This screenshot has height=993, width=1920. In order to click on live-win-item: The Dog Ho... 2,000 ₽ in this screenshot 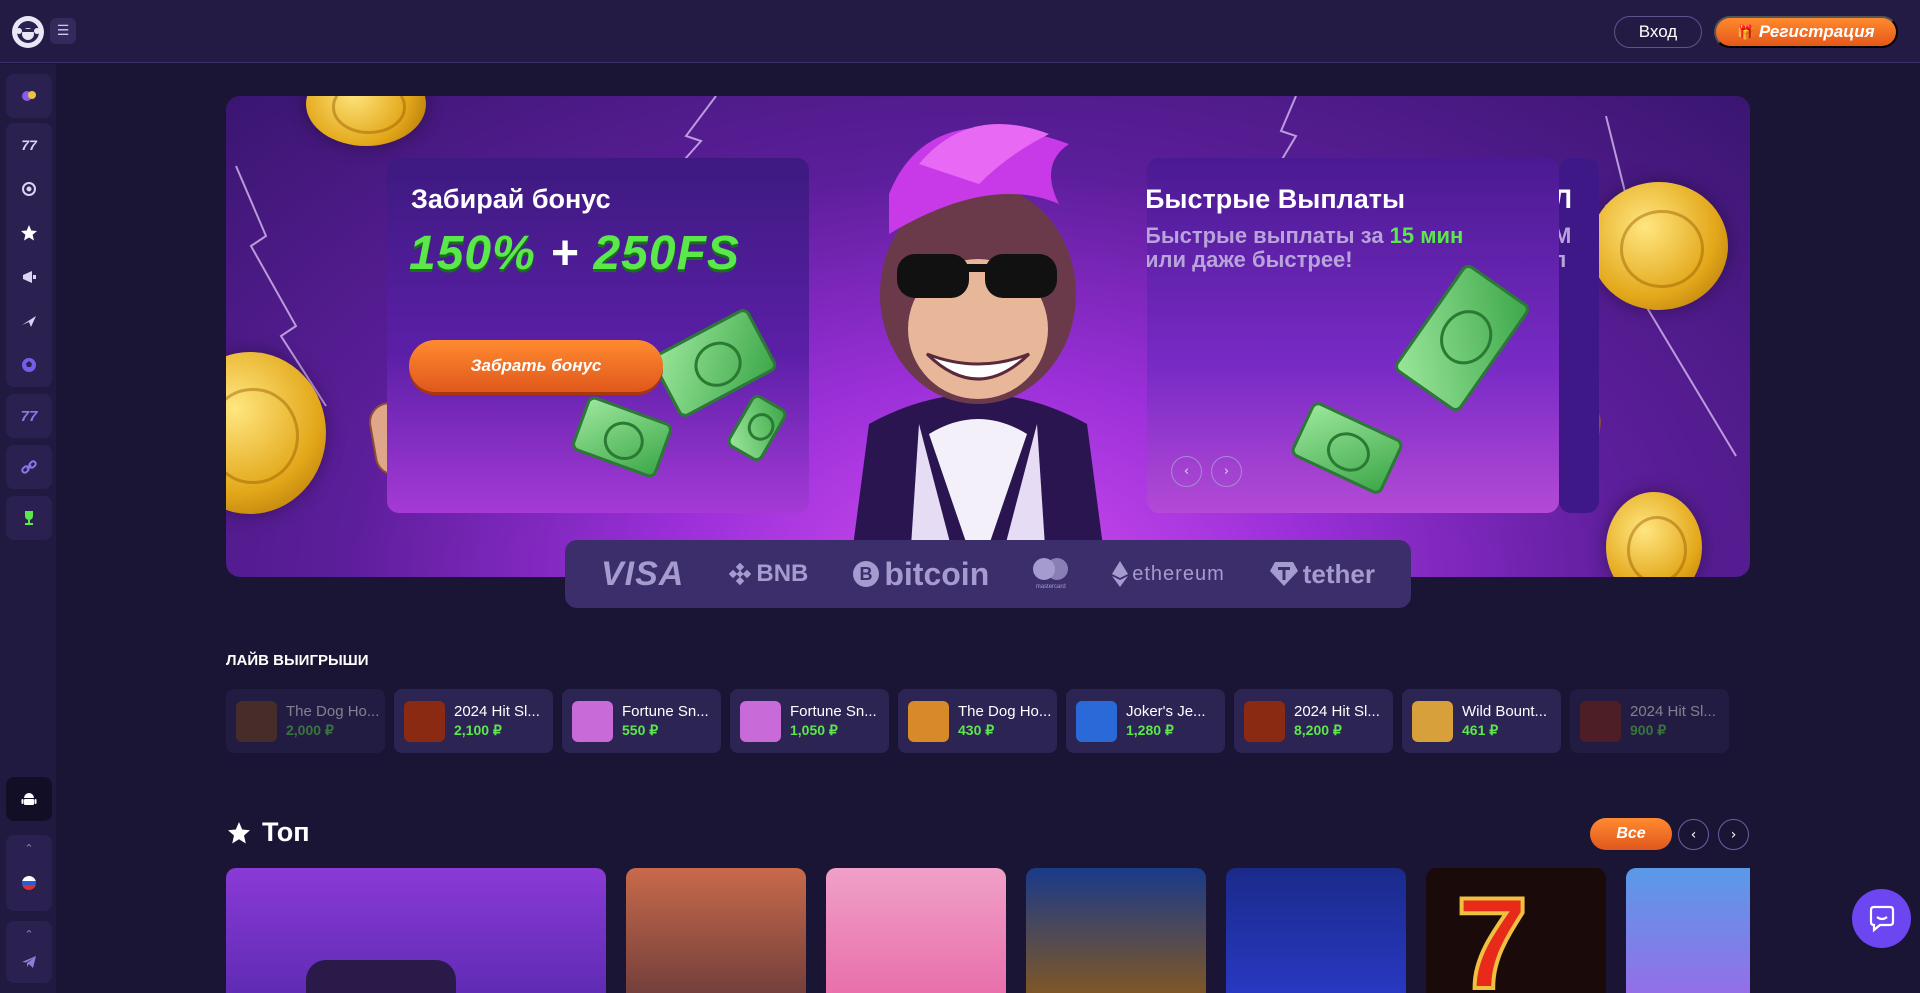, I will do `click(305, 721)`.